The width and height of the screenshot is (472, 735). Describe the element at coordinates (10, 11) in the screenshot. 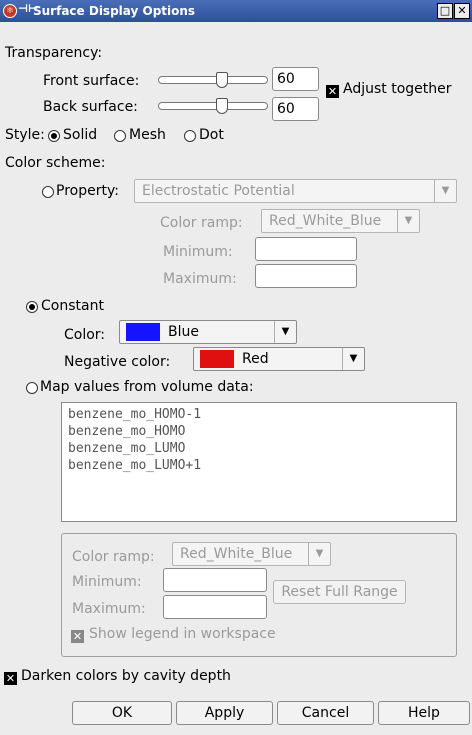

I see `app-icon: ⚛` at that location.